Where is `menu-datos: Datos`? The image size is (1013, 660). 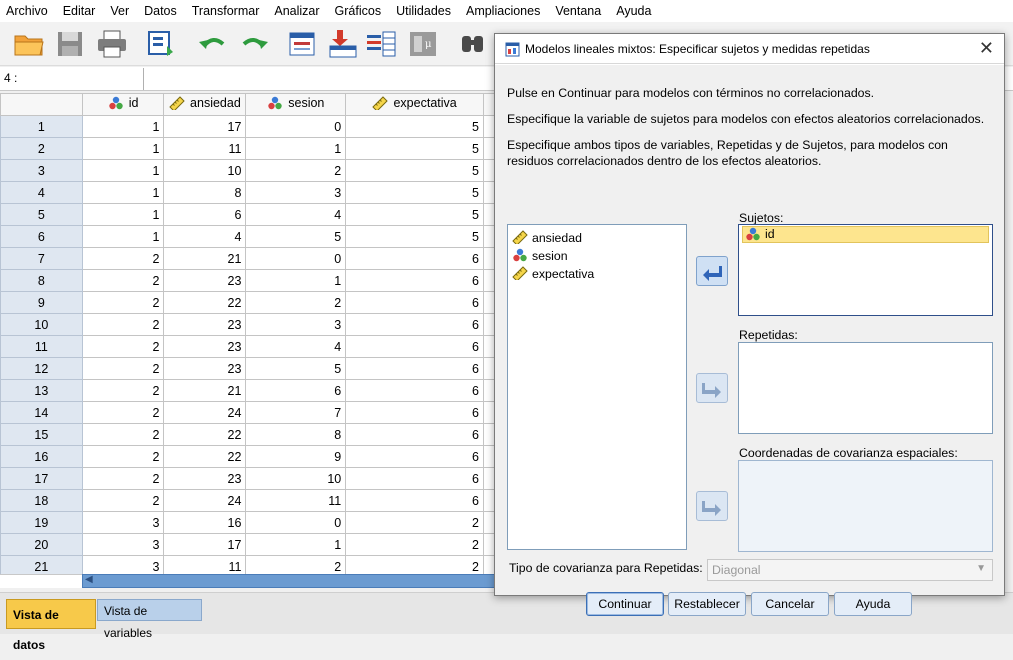 menu-datos: Datos is located at coordinates (162, 11).